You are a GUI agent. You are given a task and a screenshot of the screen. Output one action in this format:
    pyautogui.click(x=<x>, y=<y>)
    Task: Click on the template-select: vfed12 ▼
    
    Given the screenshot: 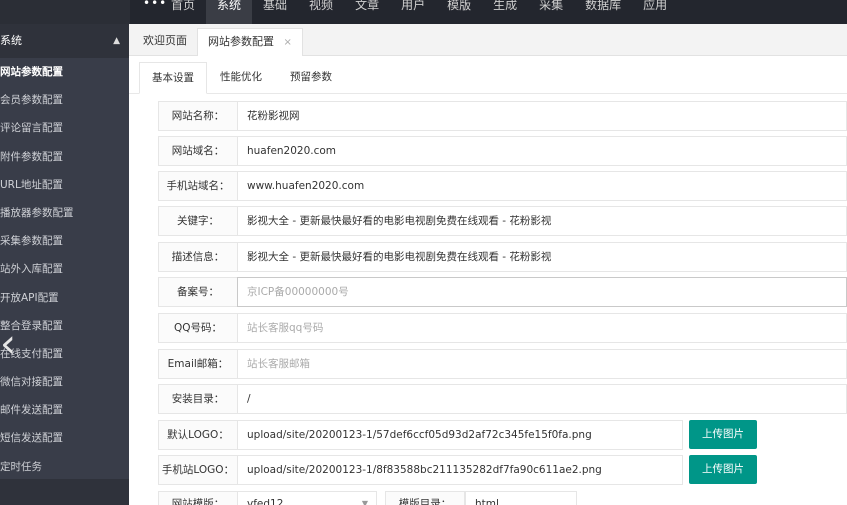 What is the action you would take?
    pyautogui.click(x=307, y=498)
    